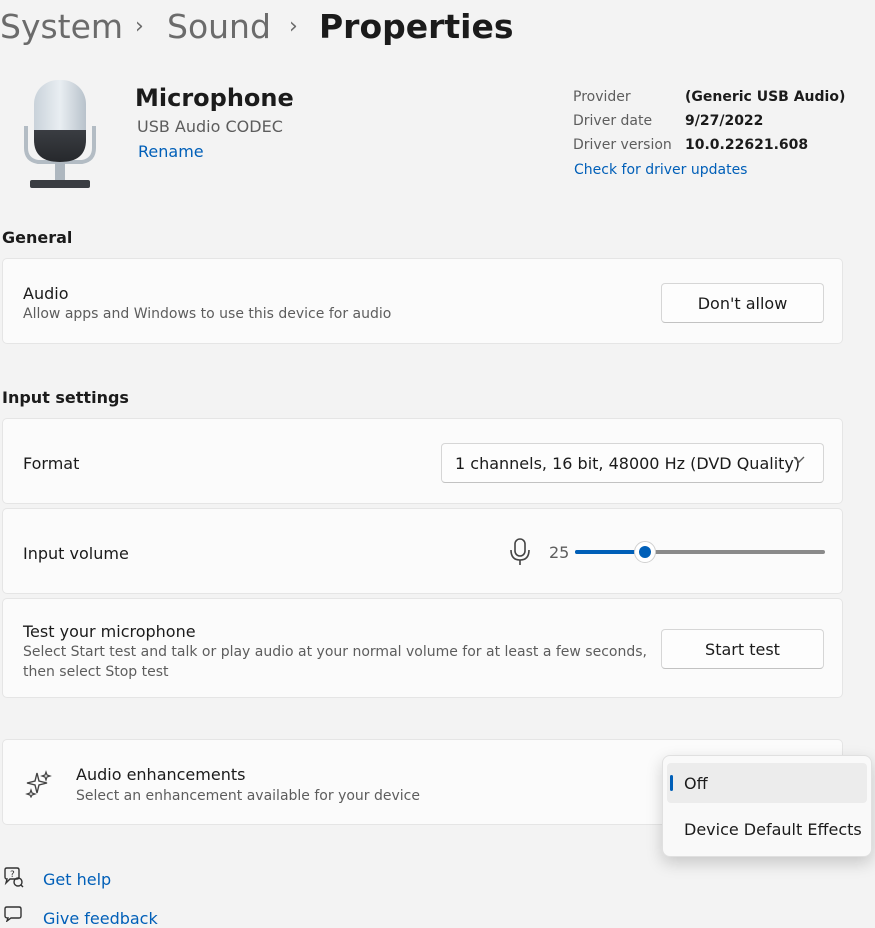 The image size is (875, 928). Describe the element at coordinates (39, 786) in the screenshot. I see `sparkle-icon` at that location.